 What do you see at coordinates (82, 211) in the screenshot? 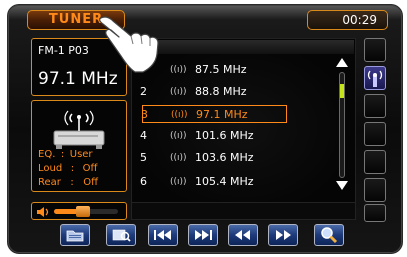
I see `volume-knob` at bounding box center [82, 211].